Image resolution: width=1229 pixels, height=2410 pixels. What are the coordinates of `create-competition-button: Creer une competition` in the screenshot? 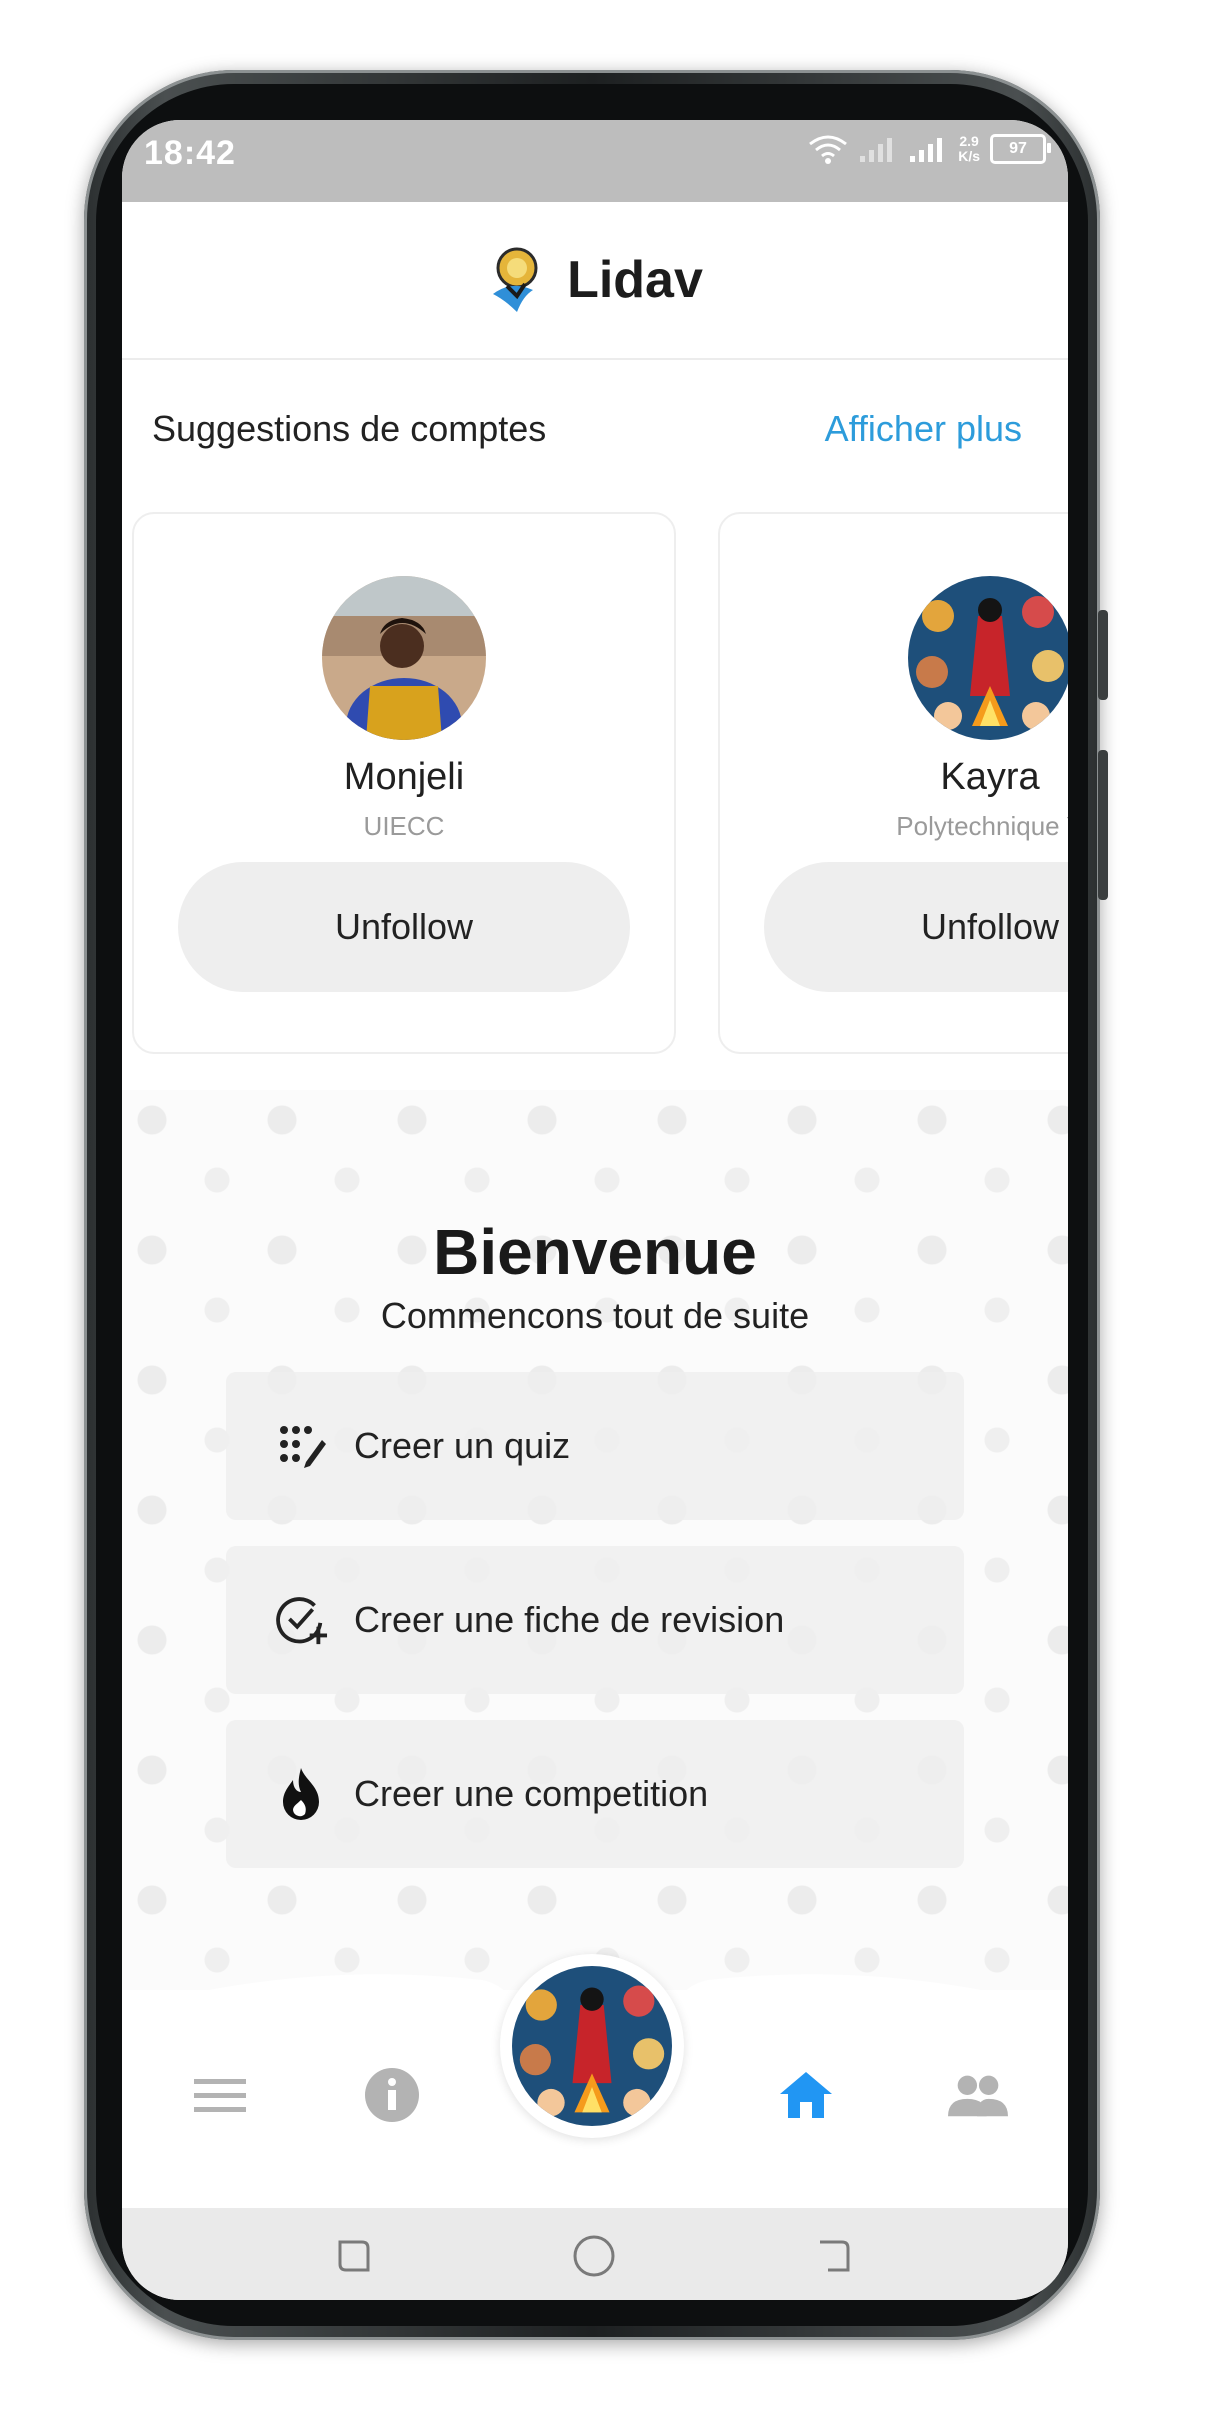 It's located at (595, 1794).